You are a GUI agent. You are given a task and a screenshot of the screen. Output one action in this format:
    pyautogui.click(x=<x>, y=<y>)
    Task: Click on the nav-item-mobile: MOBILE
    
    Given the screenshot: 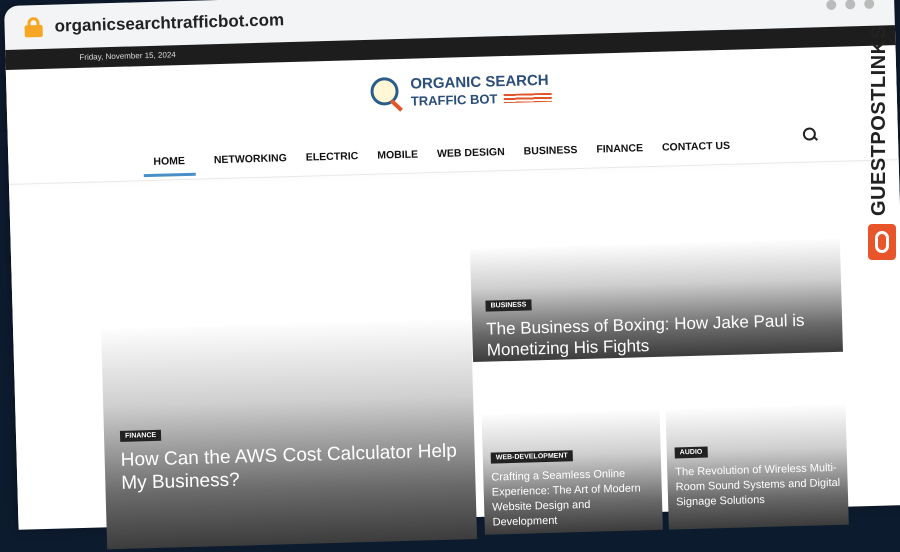 What is the action you would take?
    pyautogui.click(x=398, y=157)
    